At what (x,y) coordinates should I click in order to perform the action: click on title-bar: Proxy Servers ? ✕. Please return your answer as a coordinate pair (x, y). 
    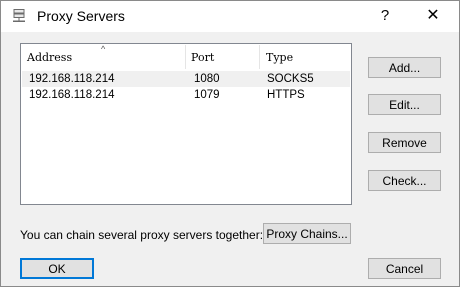
    Looking at the image, I should click on (230, 16).